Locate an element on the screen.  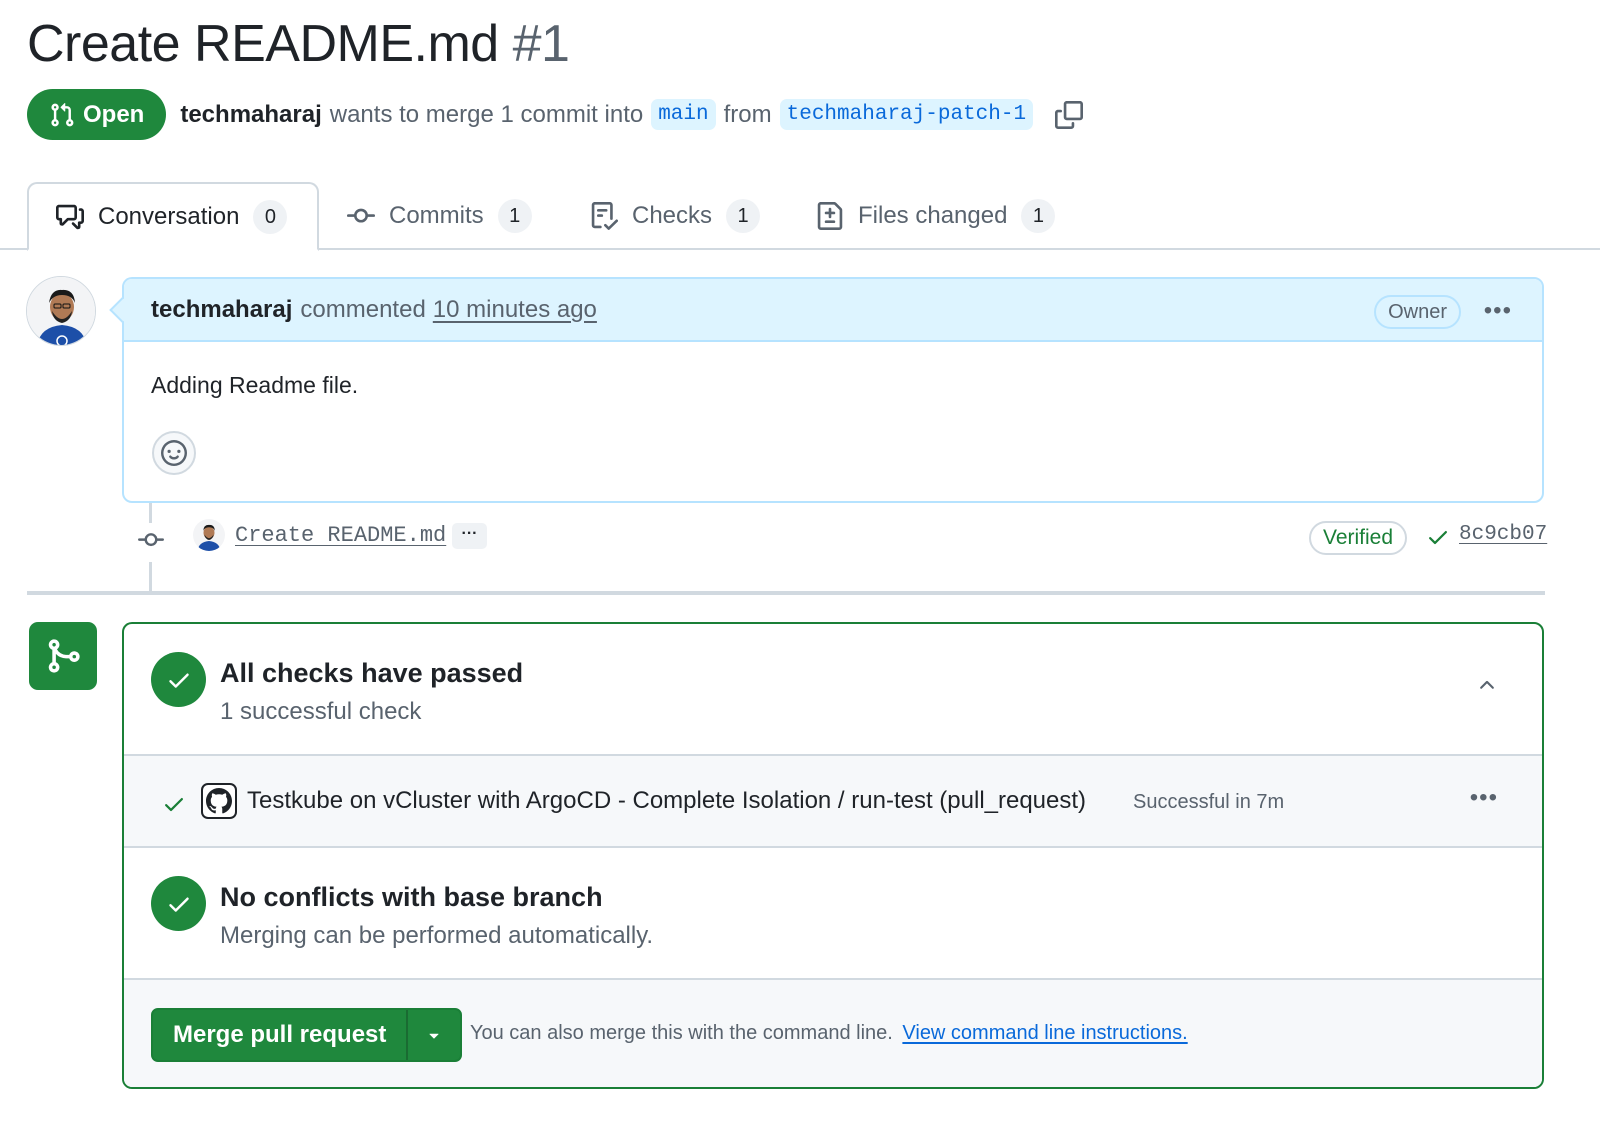
pr-number: #1 is located at coordinates (541, 44).